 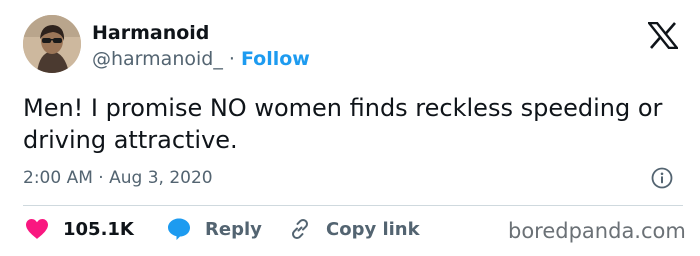 What do you see at coordinates (98, 229) in the screenshot?
I see `likes-count: 105.1K` at bounding box center [98, 229].